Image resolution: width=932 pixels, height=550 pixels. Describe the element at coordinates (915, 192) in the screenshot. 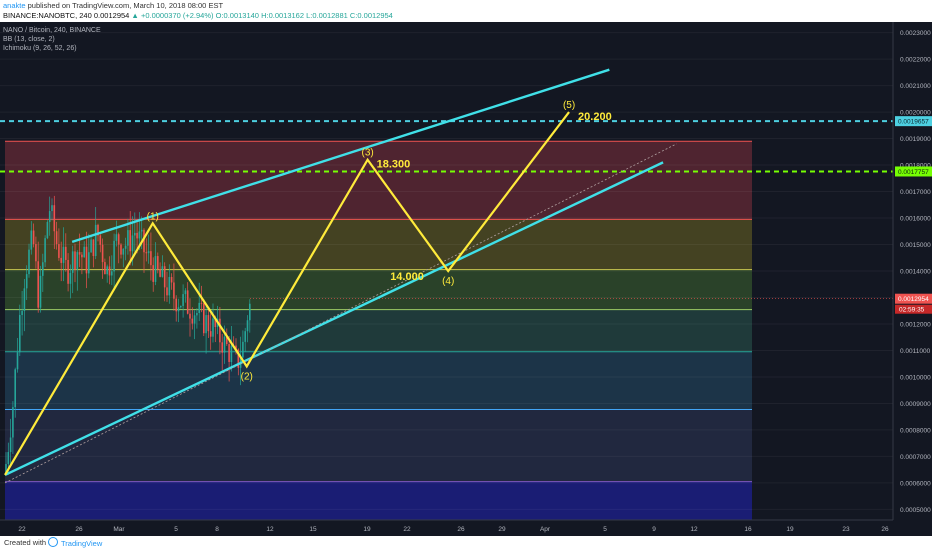

I see `y-tick-label: 0.0017000` at that location.